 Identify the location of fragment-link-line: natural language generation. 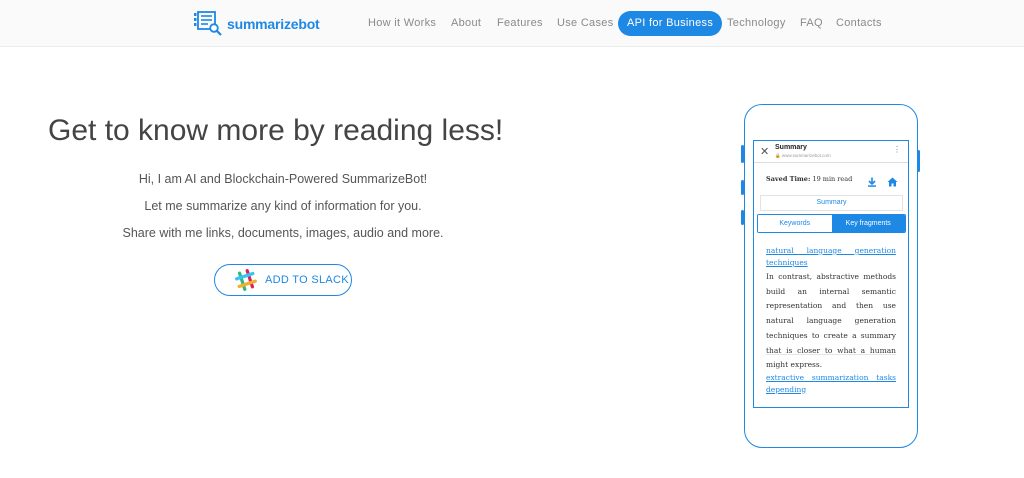
(831, 250).